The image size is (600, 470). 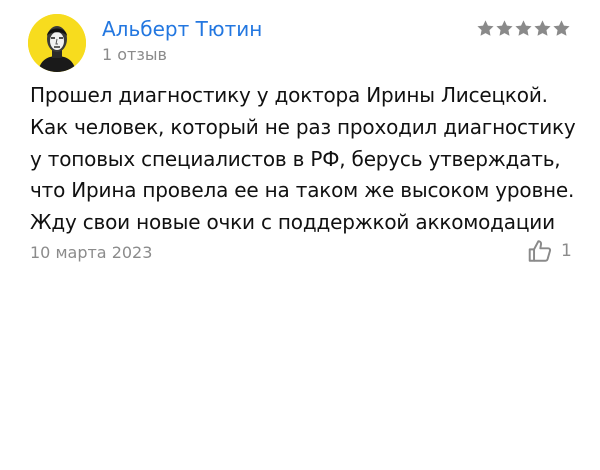 What do you see at coordinates (134, 54) in the screenshot?
I see `author-review-count: 1 отзыв` at bounding box center [134, 54].